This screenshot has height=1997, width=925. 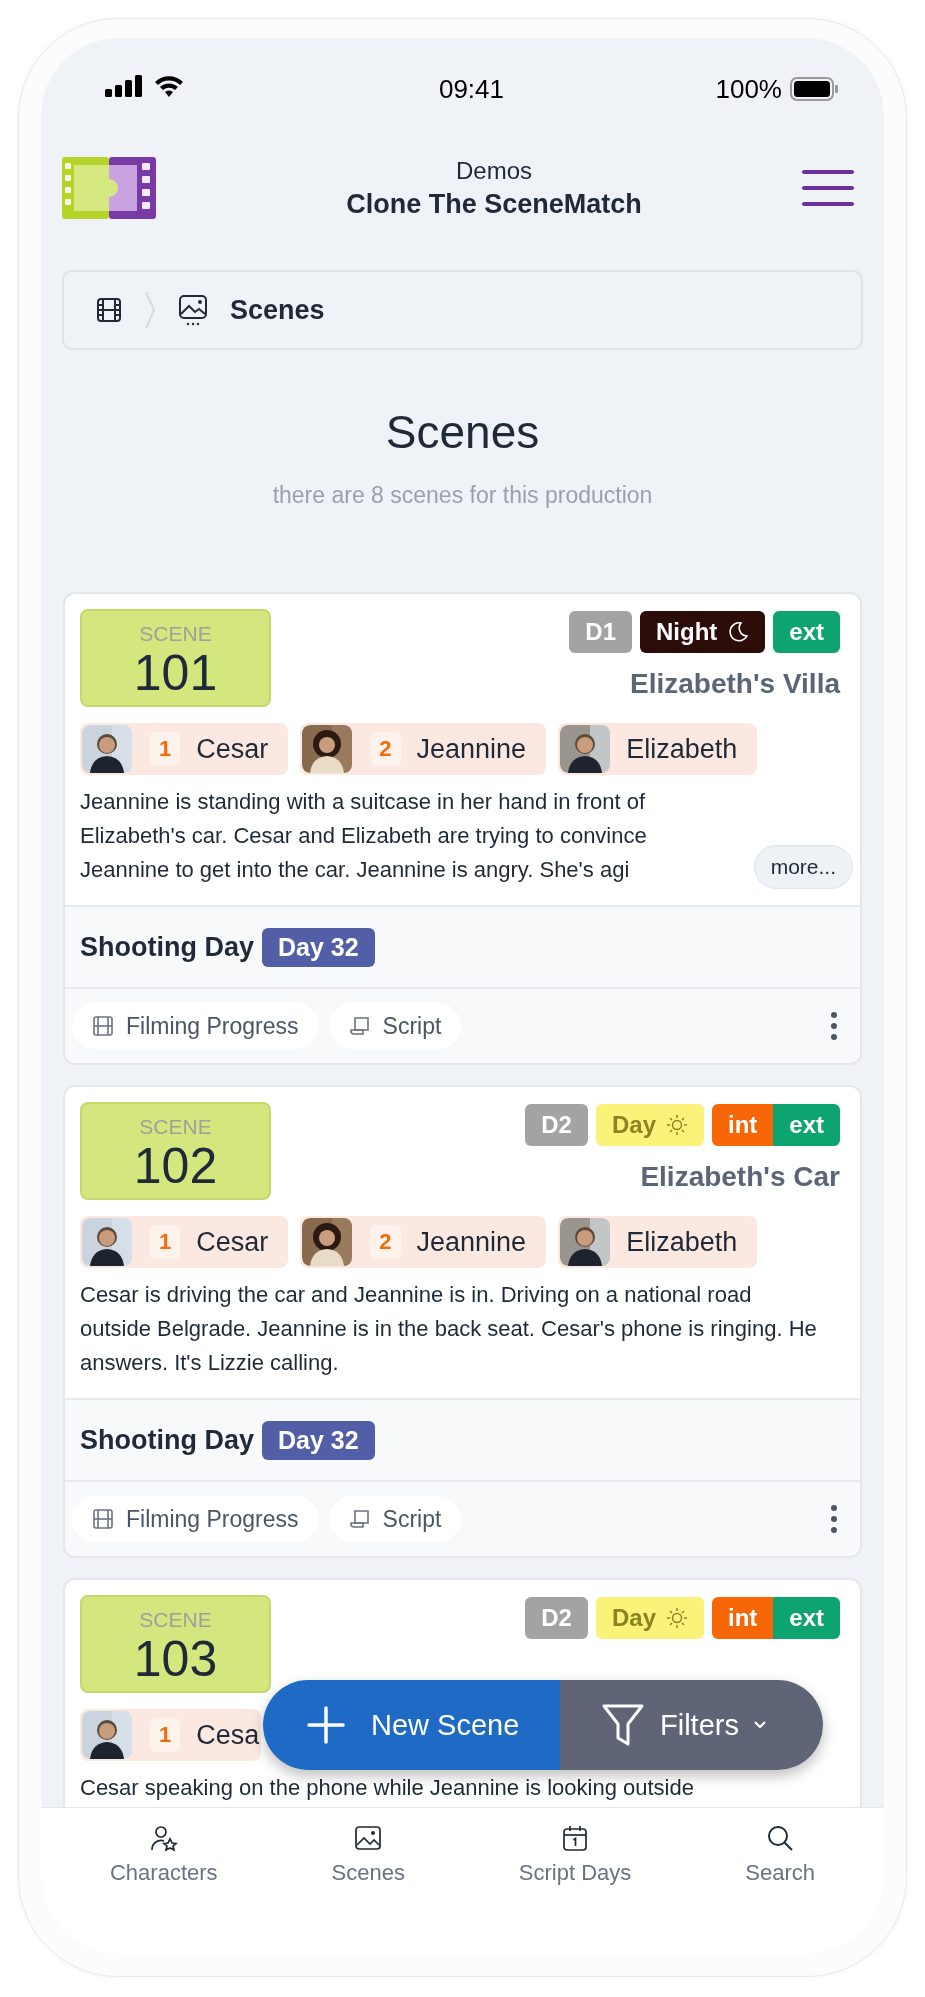 What do you see at coordinates (462, 432) in the screenshot?
I see `page-title: Scenes` at bounding box center [462, 432].